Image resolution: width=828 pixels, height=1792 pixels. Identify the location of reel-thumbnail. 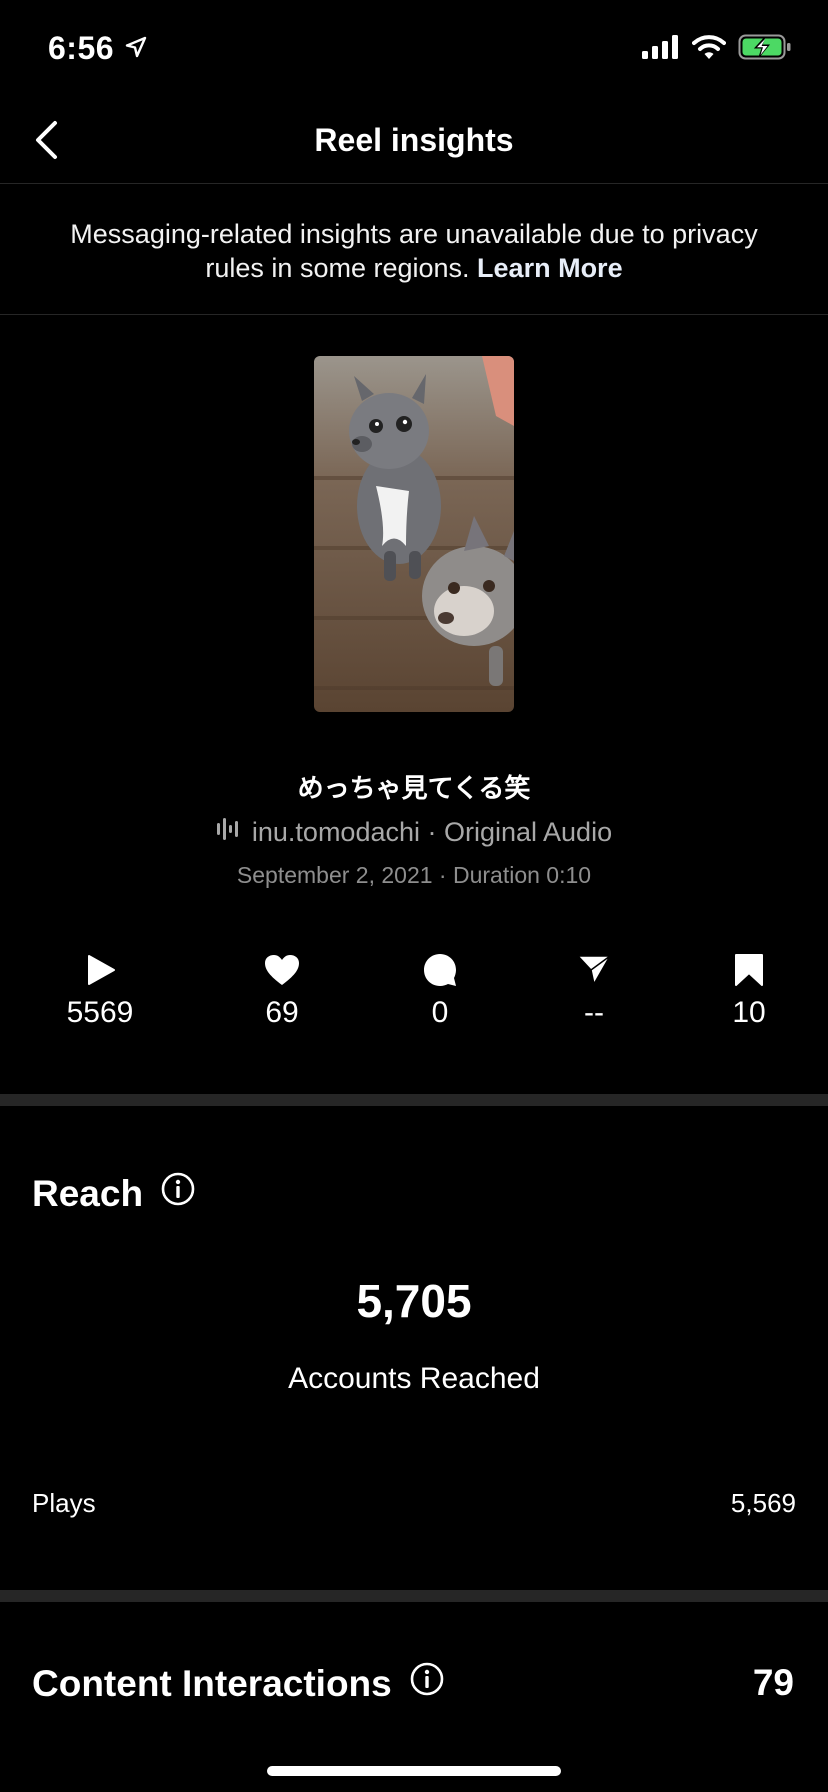
(414, 534).